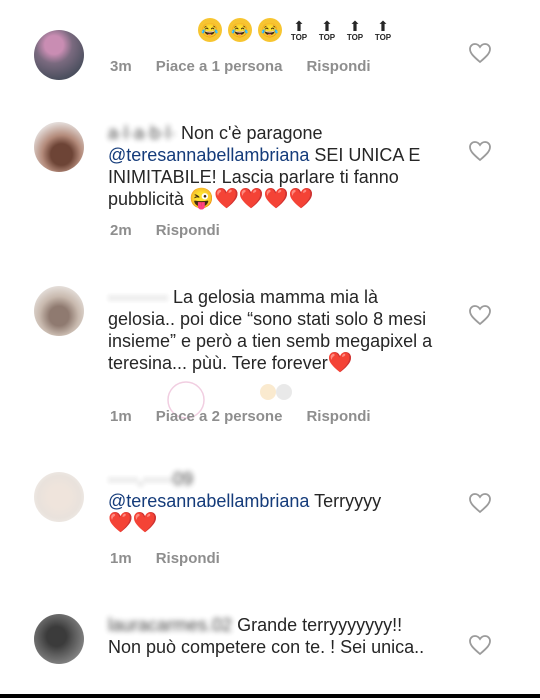 The width and height of the screenshot is (540, 700). Describe the element at coordinates (219, 416) in the screenshot. I see `likes-count: Piace a 2 persone` at that location.